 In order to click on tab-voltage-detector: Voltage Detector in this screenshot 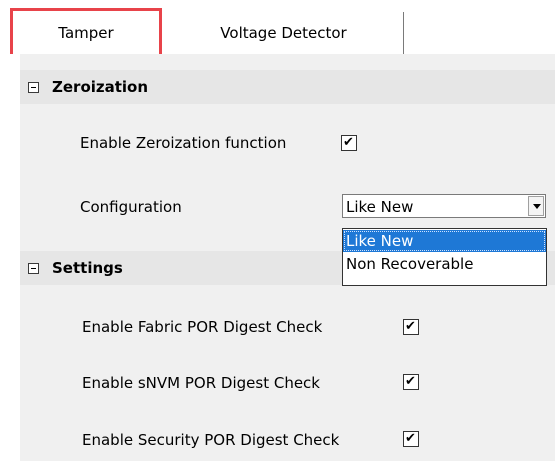, I will do `click(284, 33)`.